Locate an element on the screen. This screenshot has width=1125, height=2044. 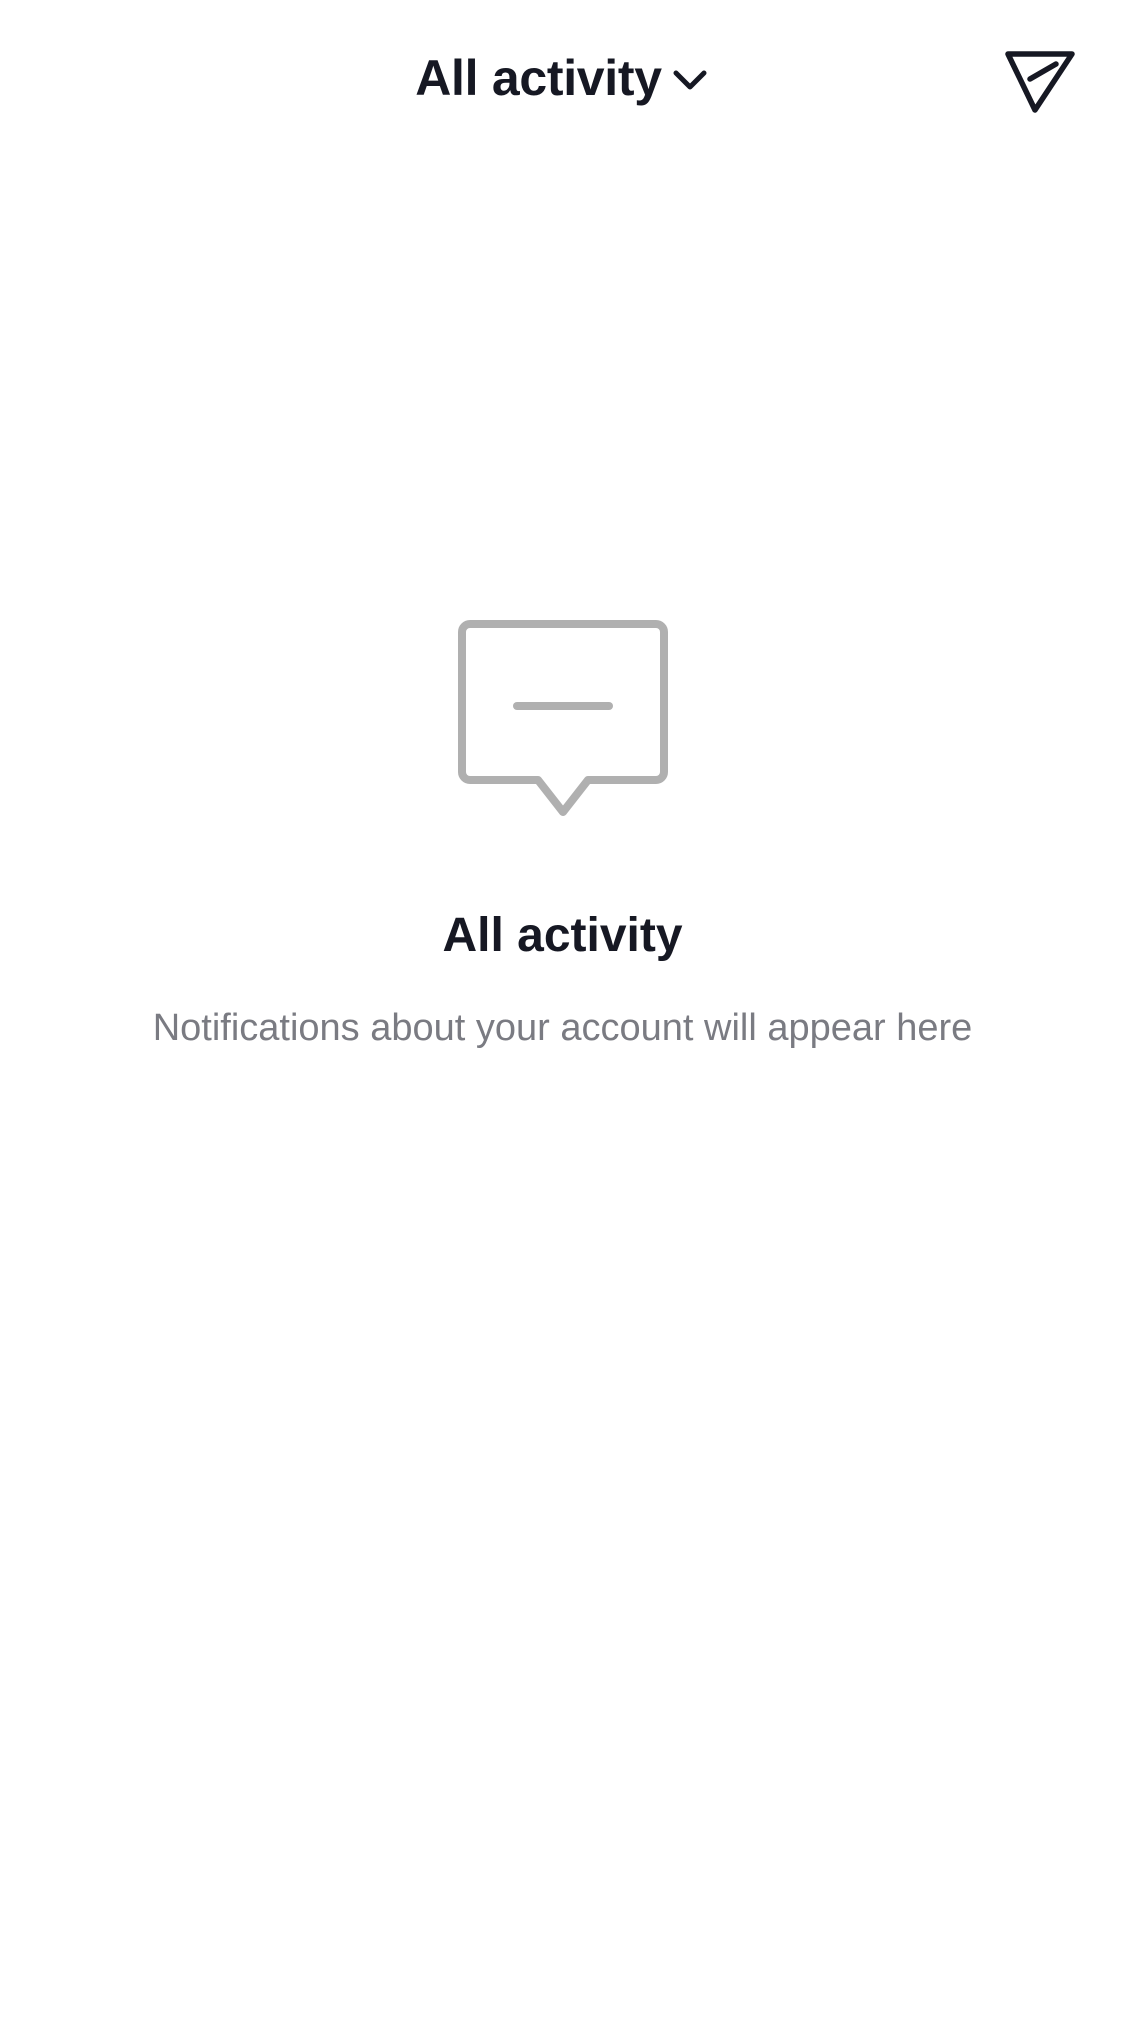
activity-filter-dropdown: All activity is located at coordinates (562, 78).